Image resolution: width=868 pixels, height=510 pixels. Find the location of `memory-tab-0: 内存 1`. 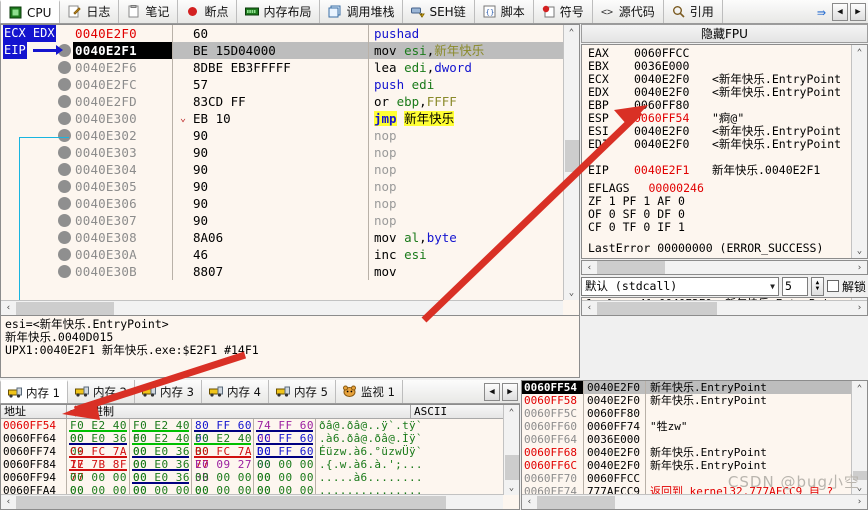

memory-tab-0: 内存 1 is located at coordinates (34, 391).